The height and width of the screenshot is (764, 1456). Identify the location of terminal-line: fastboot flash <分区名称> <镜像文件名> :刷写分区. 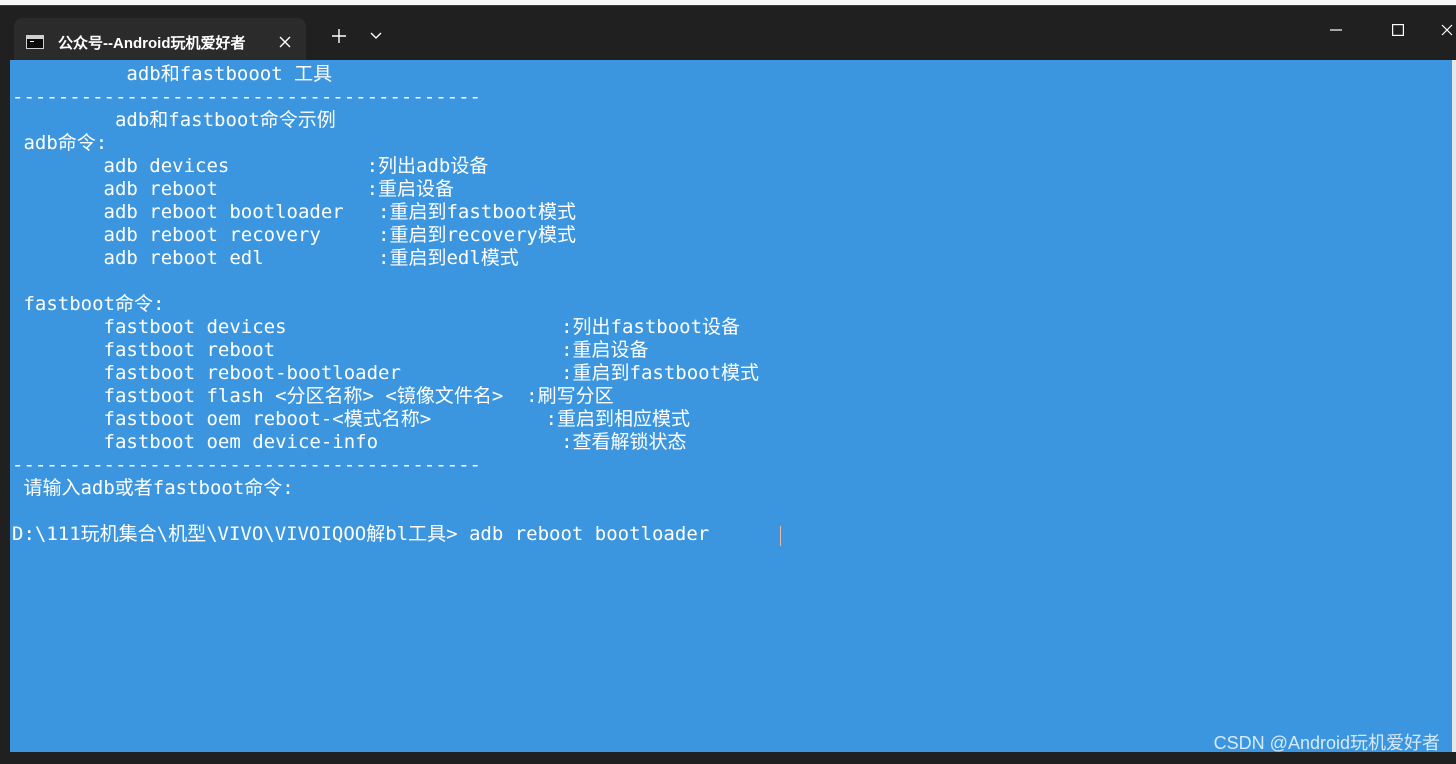
(313, 396).